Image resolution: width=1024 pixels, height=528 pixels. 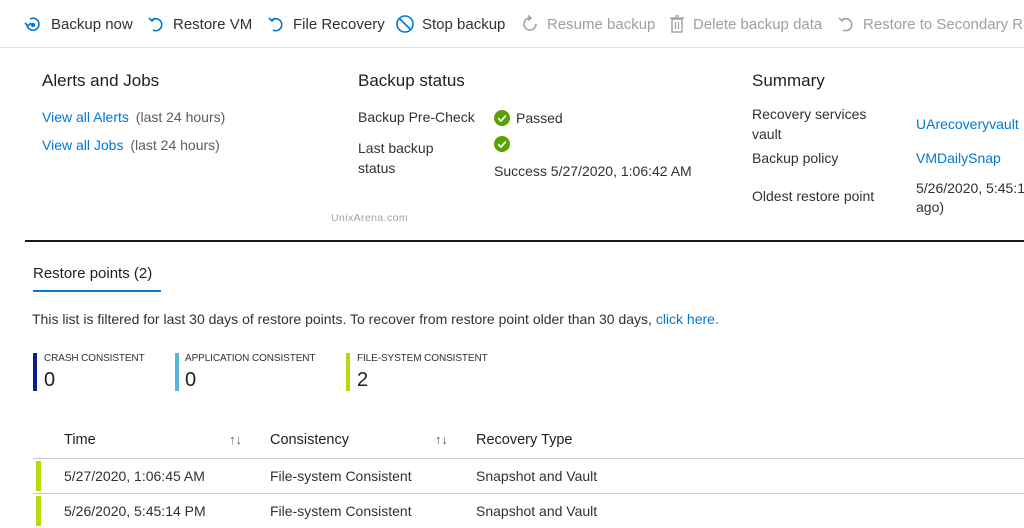 I want to click on restore-secondary-button: Restore to Secondary Re, so click(x=931, y=23).